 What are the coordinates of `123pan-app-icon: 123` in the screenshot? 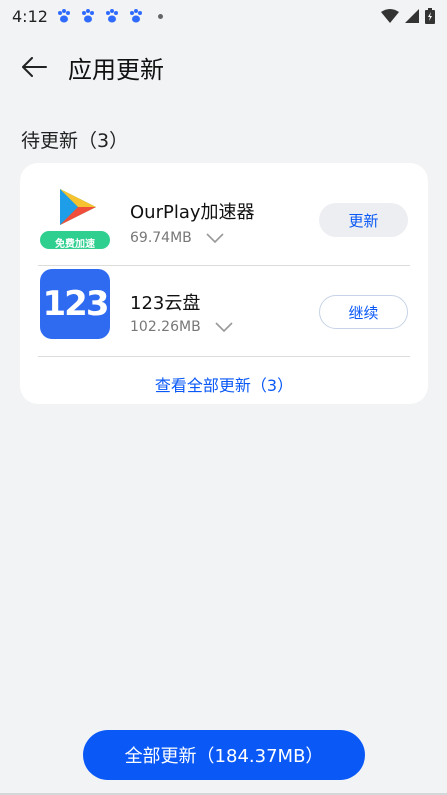 It's located at (75, 304).